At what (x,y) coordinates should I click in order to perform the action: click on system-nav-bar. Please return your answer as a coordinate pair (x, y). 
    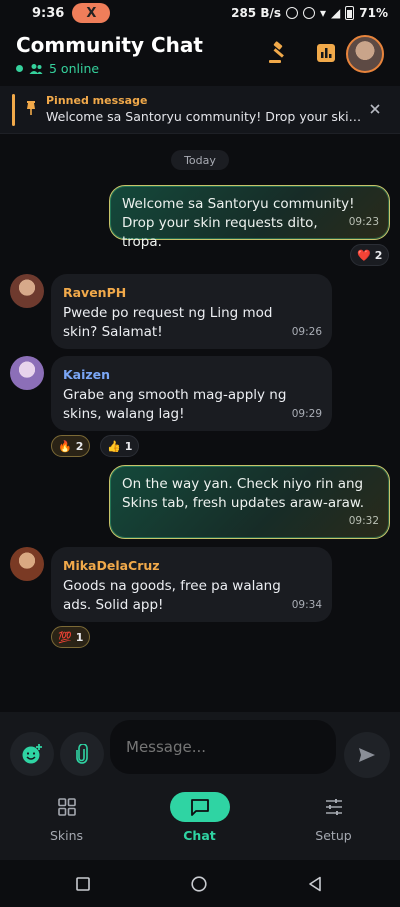
    Looking at the image, I should click on (200, 883).